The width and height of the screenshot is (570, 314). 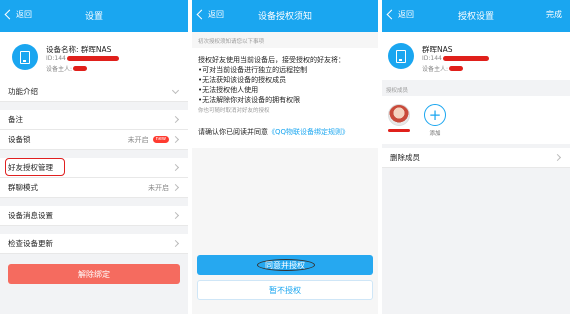 What do you see at coordinates (94, 120) in the screenshot?
I see `remark-row: 备注` at bounding box center [94, 120].